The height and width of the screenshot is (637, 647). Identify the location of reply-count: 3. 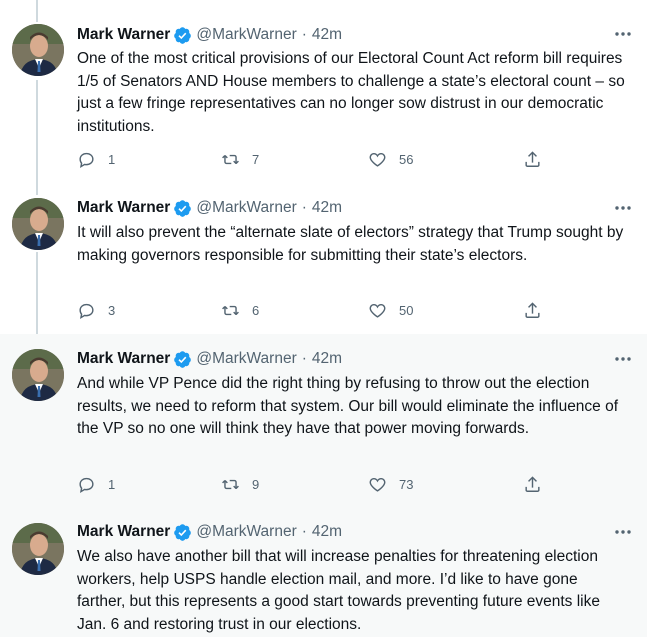
(112, 310).